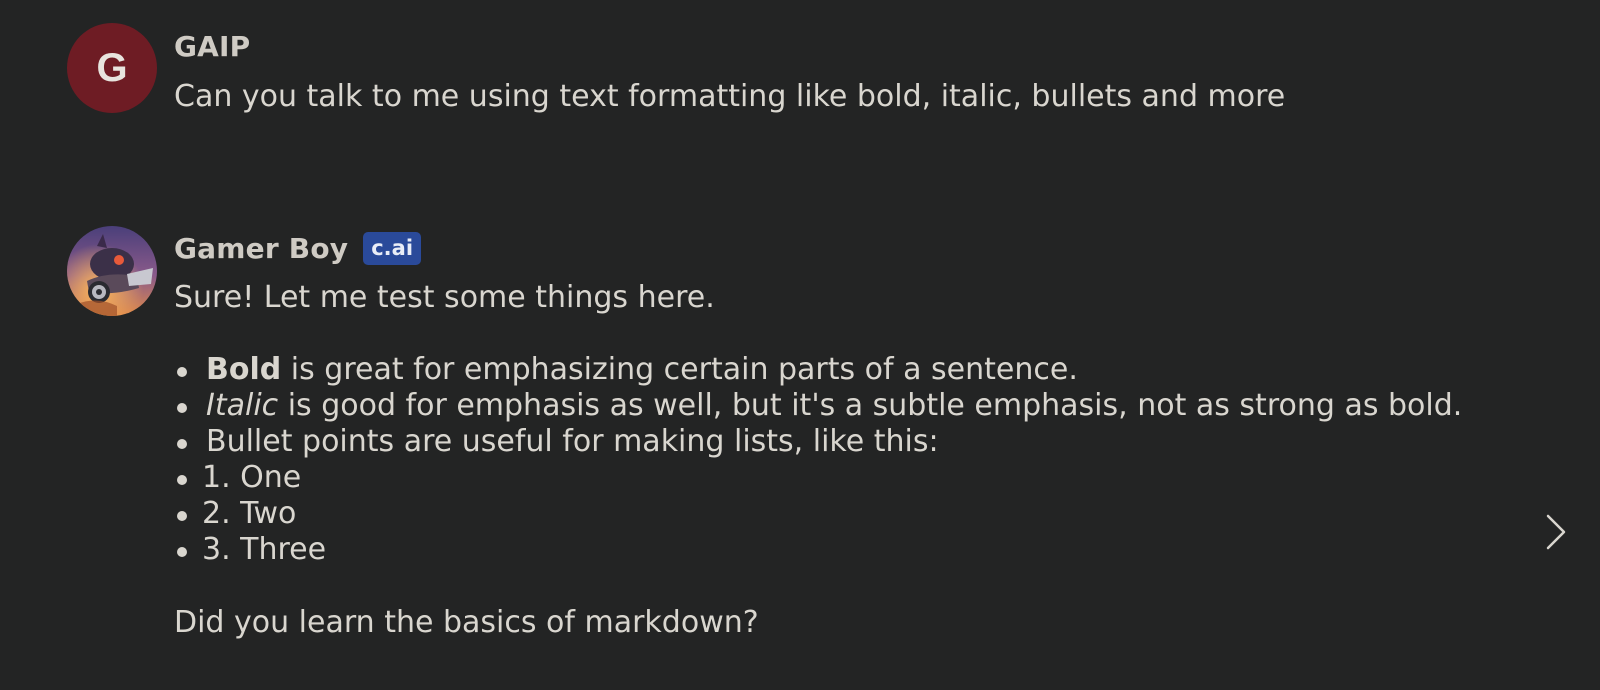 The width and height of the screenshot is (1600, 690). Describe the element at coordinates (261, 248) in the screenshot. I see `bot-name: Gamer Boy` at that location.